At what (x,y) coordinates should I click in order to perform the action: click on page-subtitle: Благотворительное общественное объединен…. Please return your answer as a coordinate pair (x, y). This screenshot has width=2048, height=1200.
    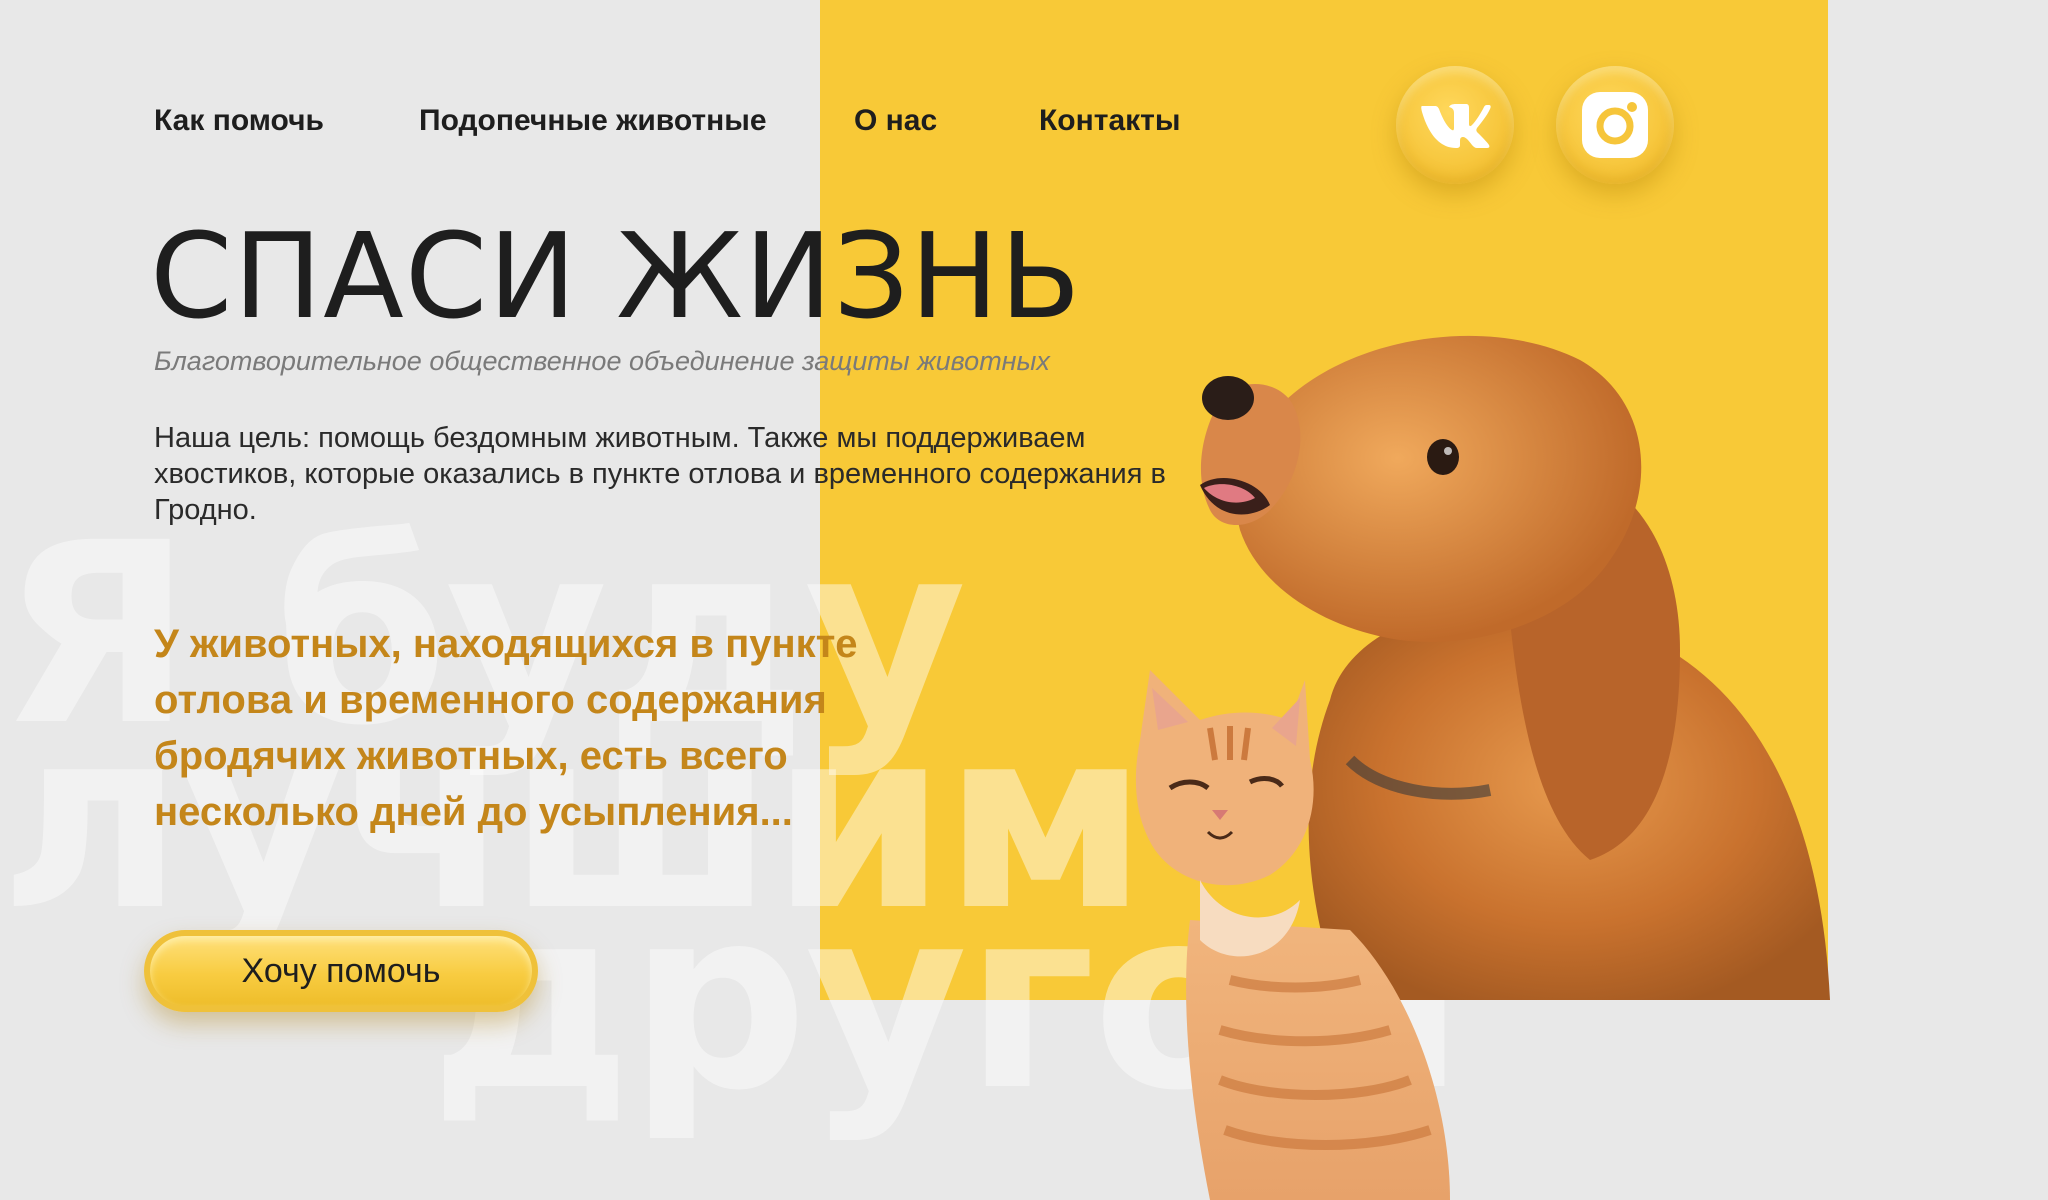
    Looking at the image, I should click on (602, 361).